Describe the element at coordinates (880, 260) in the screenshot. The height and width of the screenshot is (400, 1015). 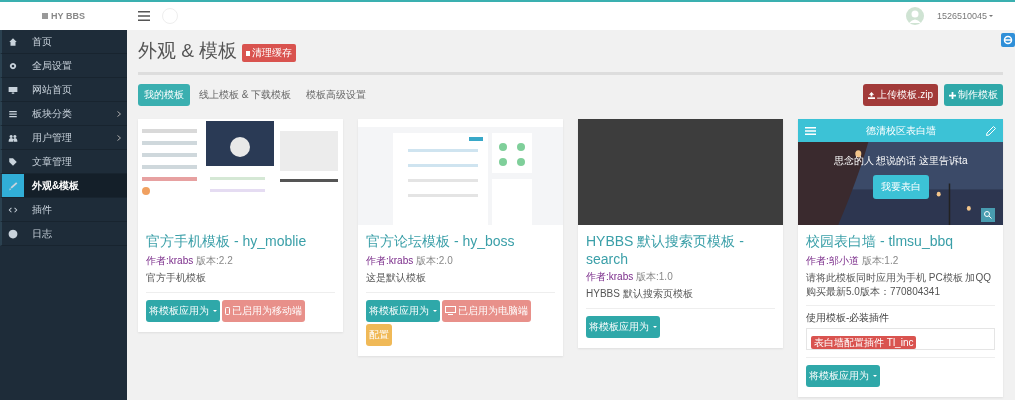
I see `version: 版本:1.2` at that location.